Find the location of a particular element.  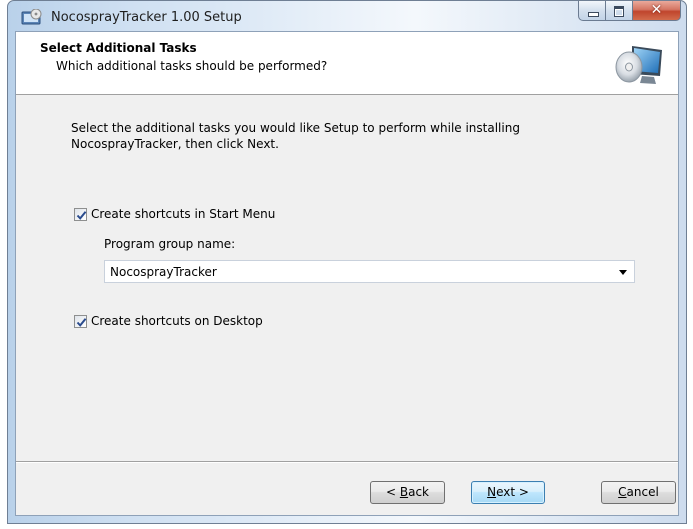

start-menu-label: Create shortcuts in Start Menu is located at coordinates (183, 214).